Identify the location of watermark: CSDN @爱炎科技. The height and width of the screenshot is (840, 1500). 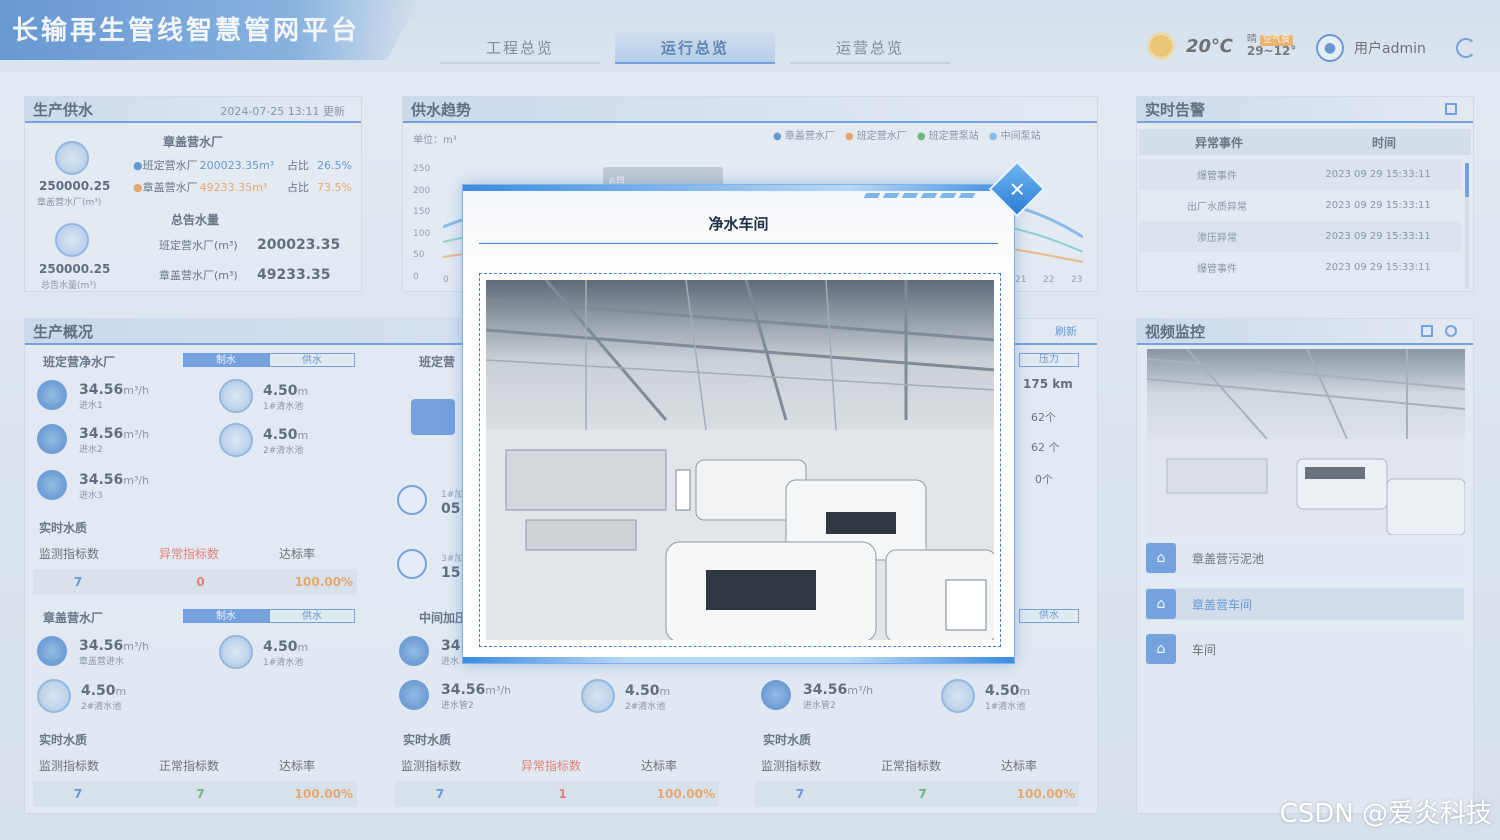
(1385, 814).